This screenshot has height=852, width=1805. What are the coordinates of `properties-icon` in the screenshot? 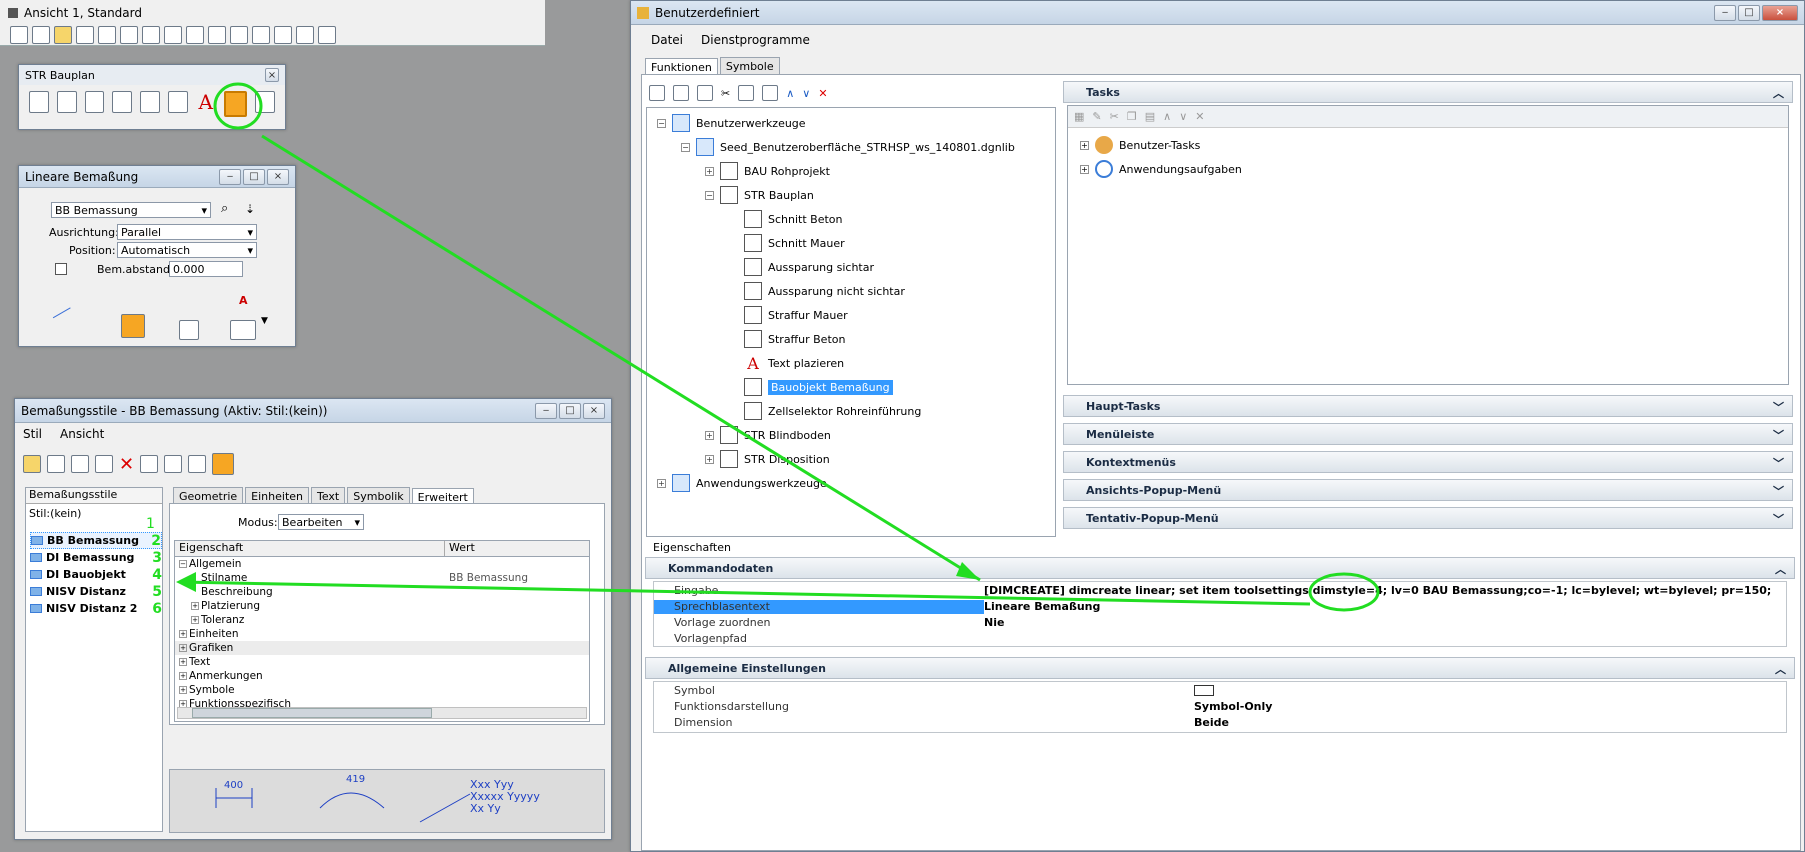 It's located at (681, 93).